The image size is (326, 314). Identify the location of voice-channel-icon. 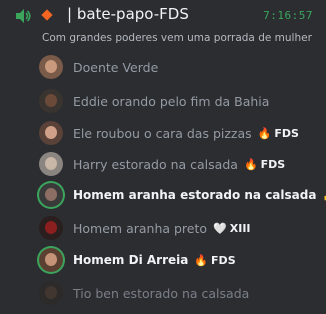
(23, 16).